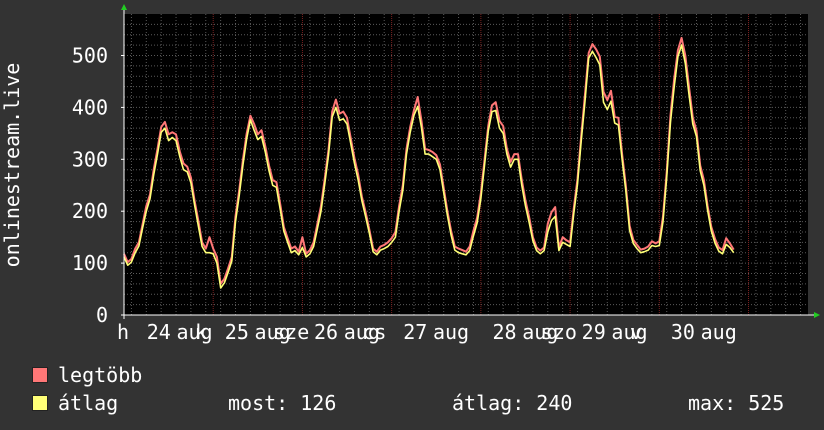  Describe the element at coordinates (100, 375) in the screenshot. I see `legend-label-legtobb: legtöbb` at that location.